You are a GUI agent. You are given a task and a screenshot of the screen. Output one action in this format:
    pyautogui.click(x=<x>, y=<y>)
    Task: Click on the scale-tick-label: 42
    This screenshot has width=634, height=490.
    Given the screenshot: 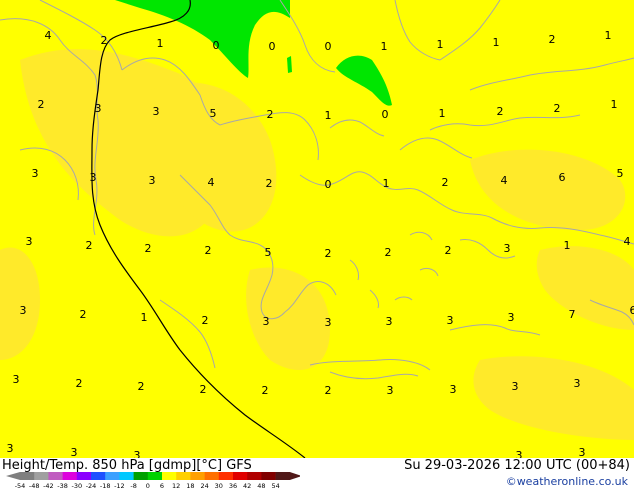 What is the action you would take?
    pyautogui.click(x=247, y=486)
    